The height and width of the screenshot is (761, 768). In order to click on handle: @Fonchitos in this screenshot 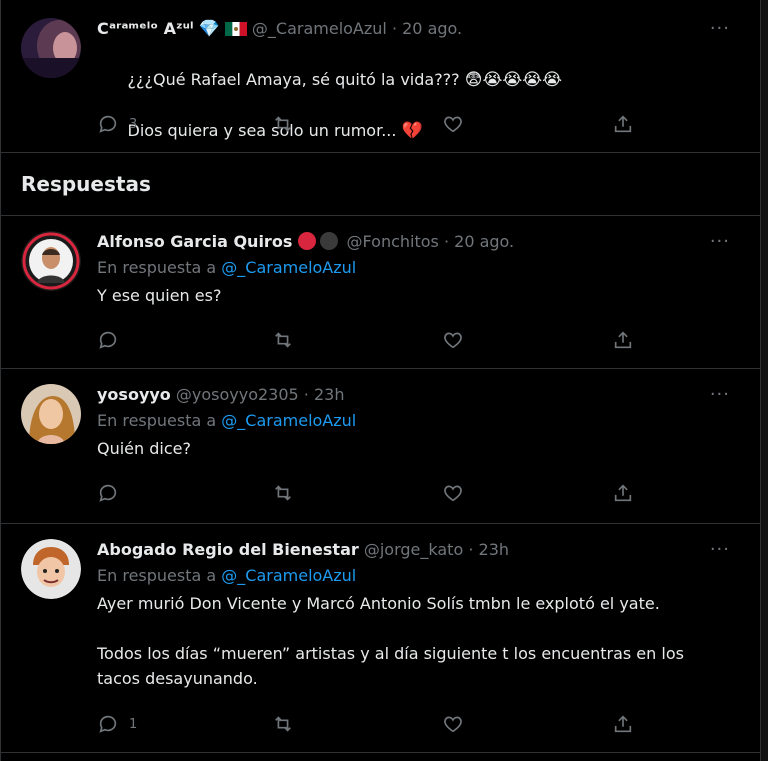, I will do `click(393, 241)`.